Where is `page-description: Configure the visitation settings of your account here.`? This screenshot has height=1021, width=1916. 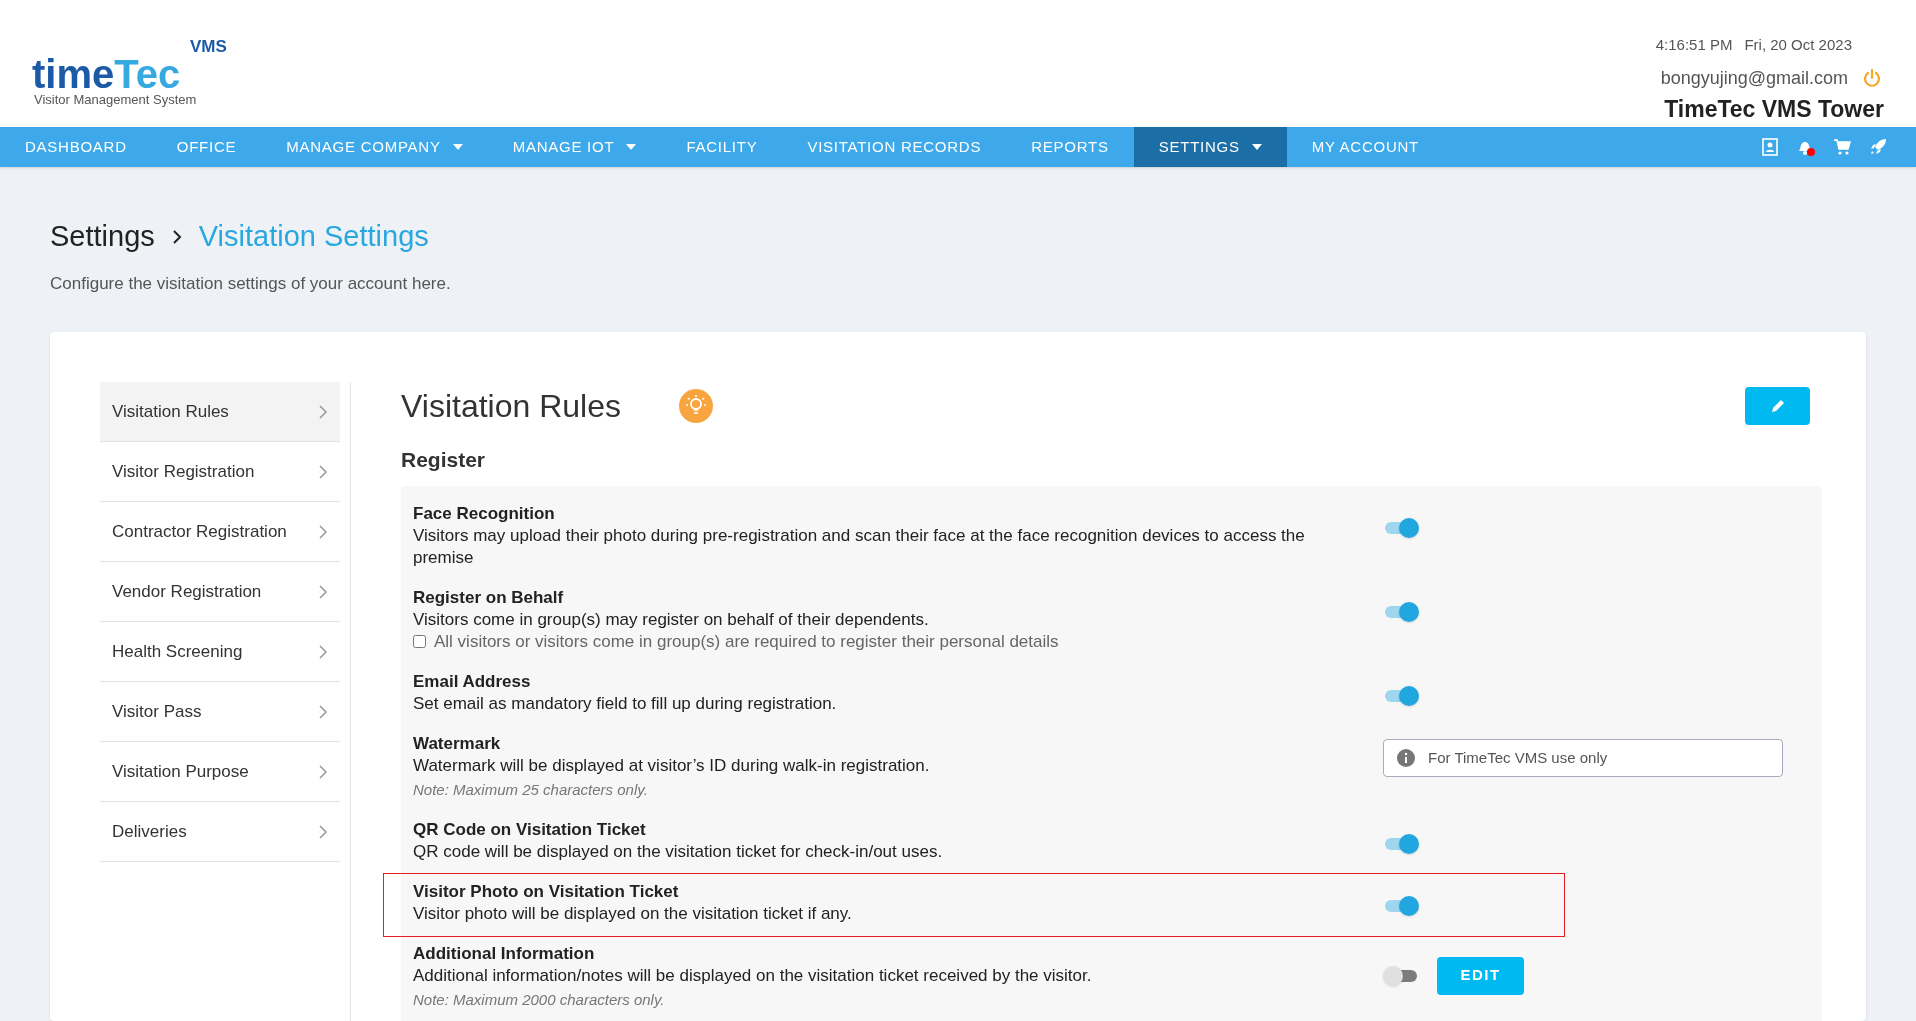
page-description: Configure the visitation settings of your account here. is located at coordinates (251, 283).